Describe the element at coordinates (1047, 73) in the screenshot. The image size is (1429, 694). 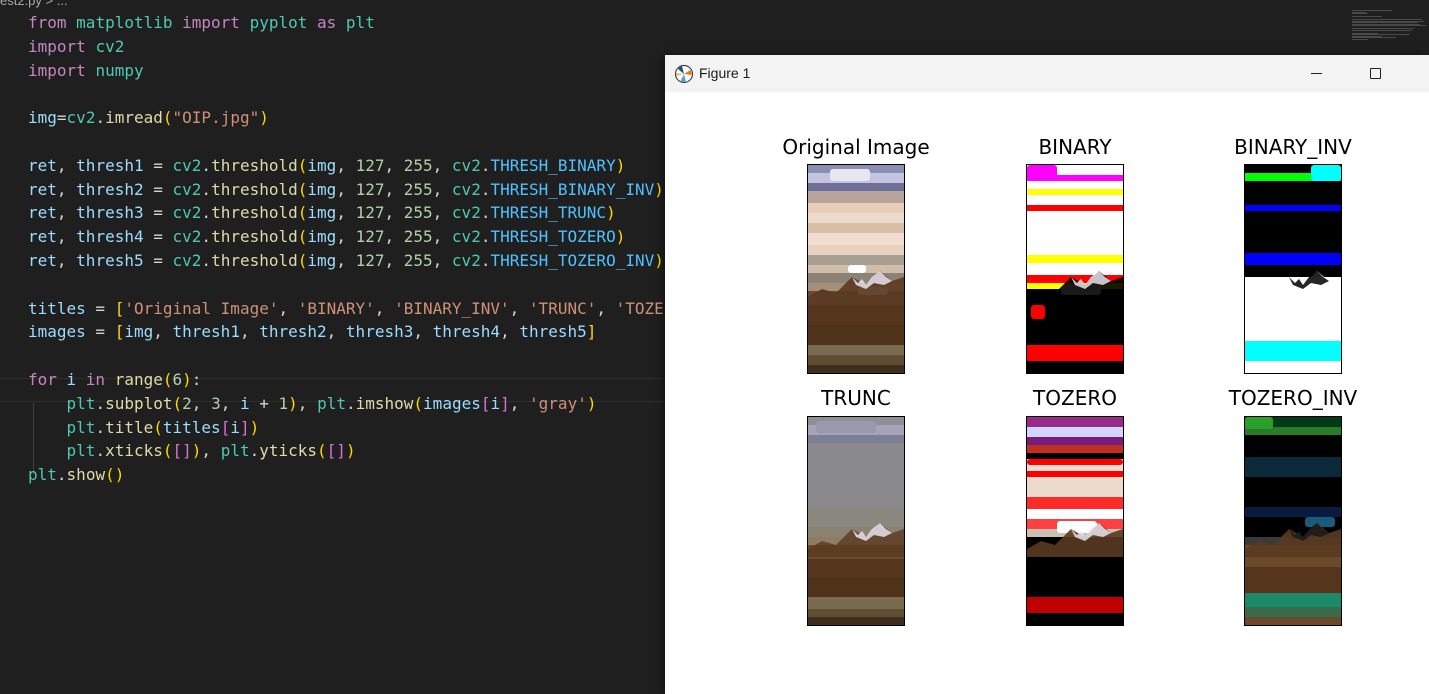
I see `window-titlebar: Figure 1` at that location.